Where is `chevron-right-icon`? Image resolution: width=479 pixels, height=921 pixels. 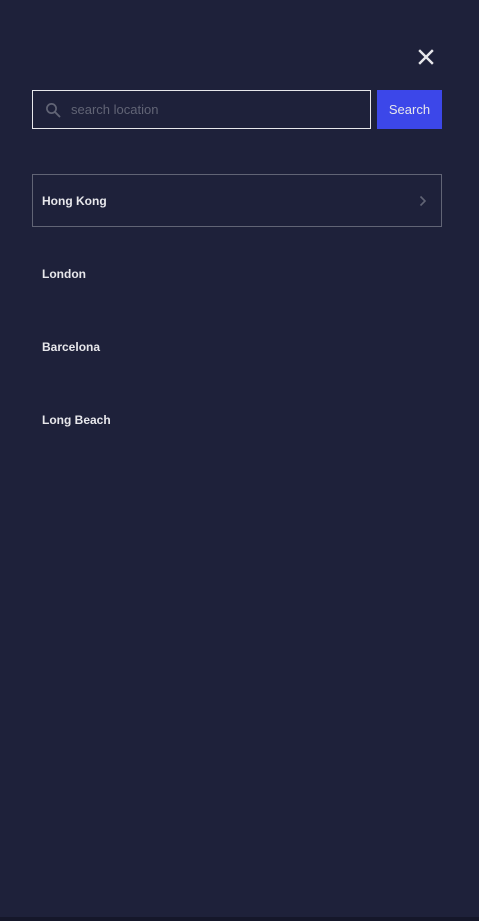
chevron-right-icon is located at coordinates (423, 201).